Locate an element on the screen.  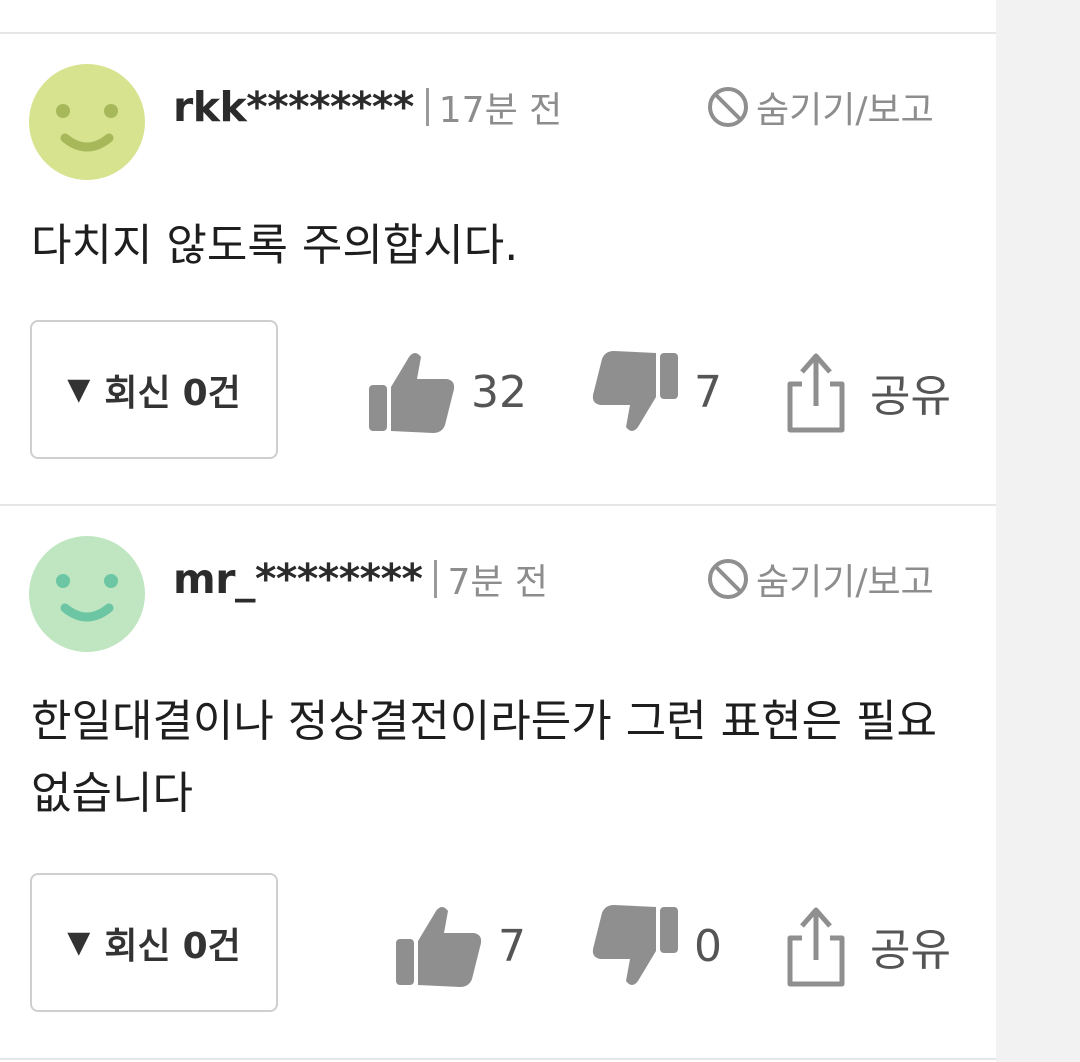
dislike-button: 0 is located at coordinates (656, 946).